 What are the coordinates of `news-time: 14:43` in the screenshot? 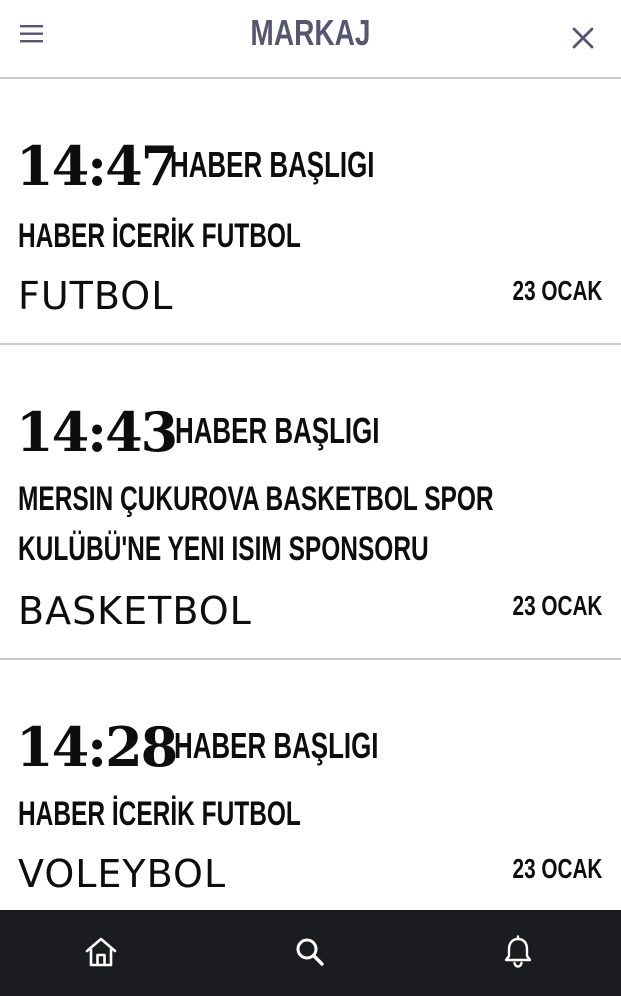 It's located at (97, 432).